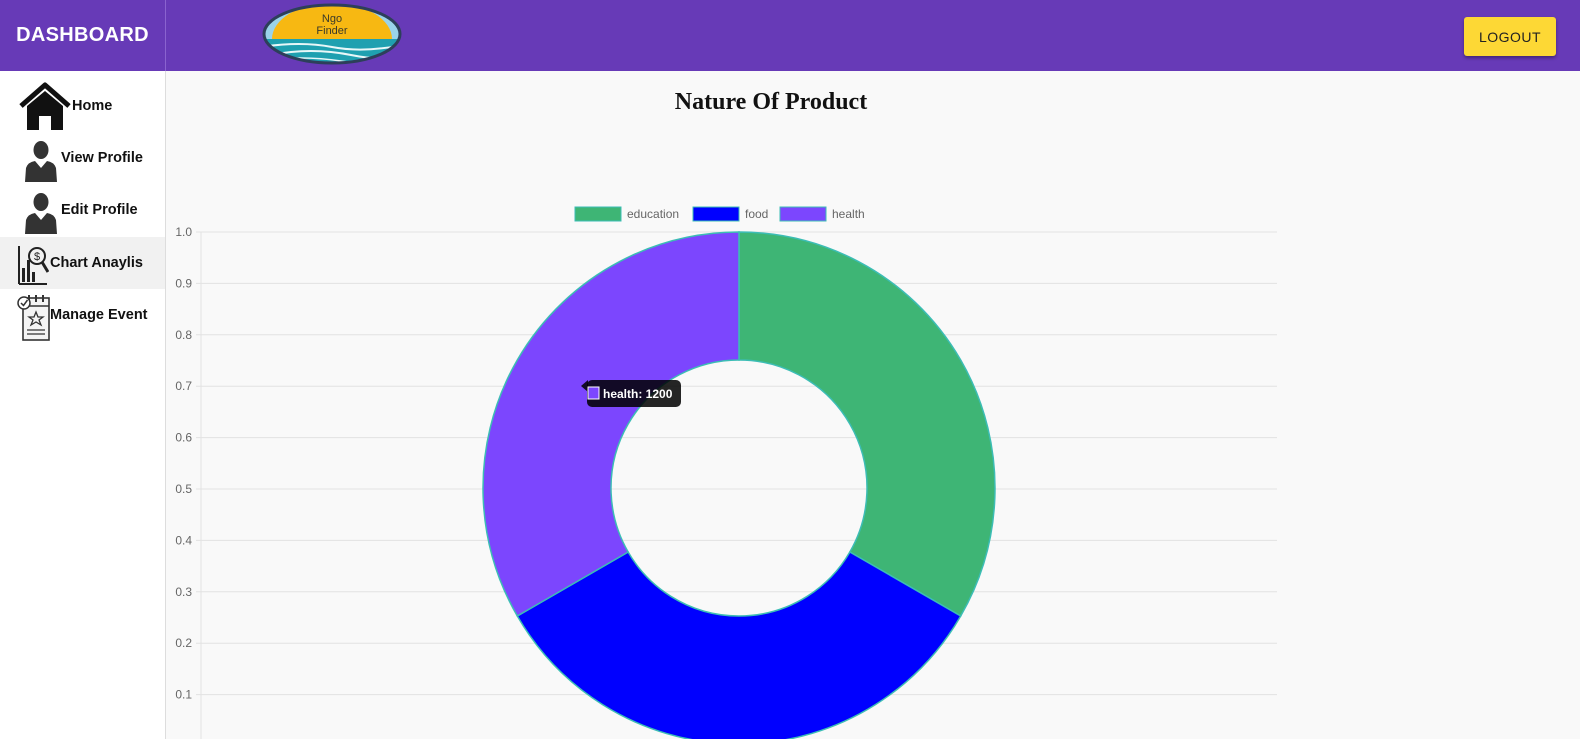 The image size is (1580, 739). What do you see at coordinates (102, 158) in the screenshot?
I see `sidebar-item-label: View Profile` at bounding box center [102, 158].